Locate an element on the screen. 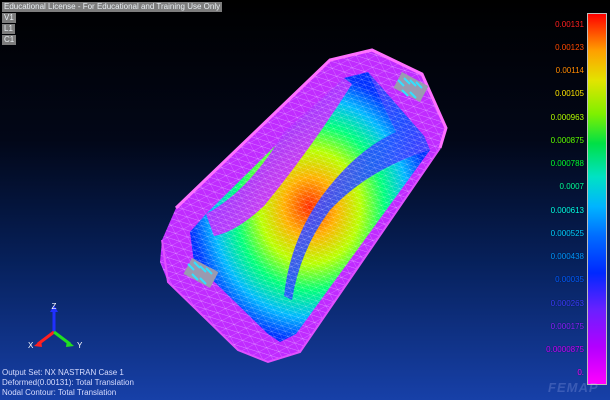 Image resolution: width=610 pixels, height=400 pixels. axis-triad: Z X Y is located at coordinates (55, 326).